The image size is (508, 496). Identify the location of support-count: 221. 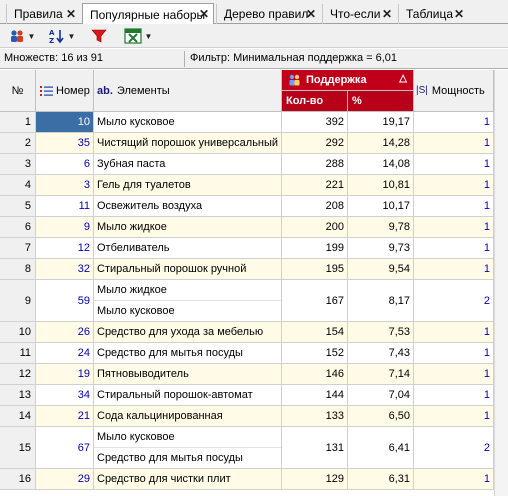
(315, 185).